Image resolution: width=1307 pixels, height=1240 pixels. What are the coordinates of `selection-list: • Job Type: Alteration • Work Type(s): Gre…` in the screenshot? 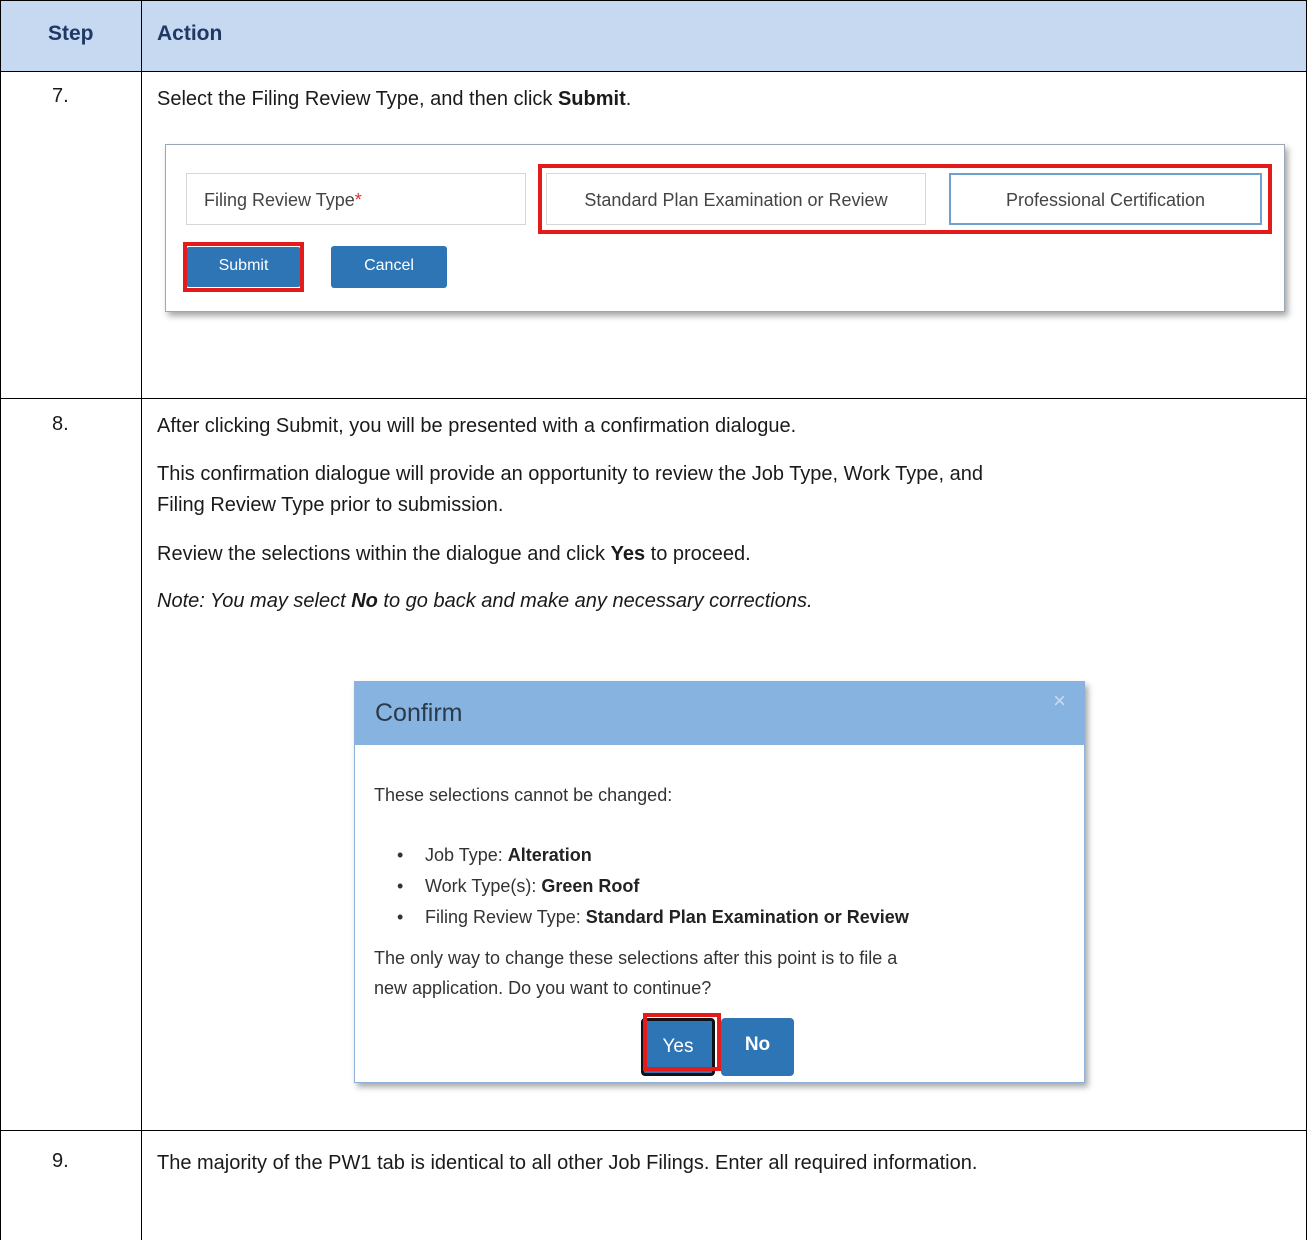 It's located at (653, 886).